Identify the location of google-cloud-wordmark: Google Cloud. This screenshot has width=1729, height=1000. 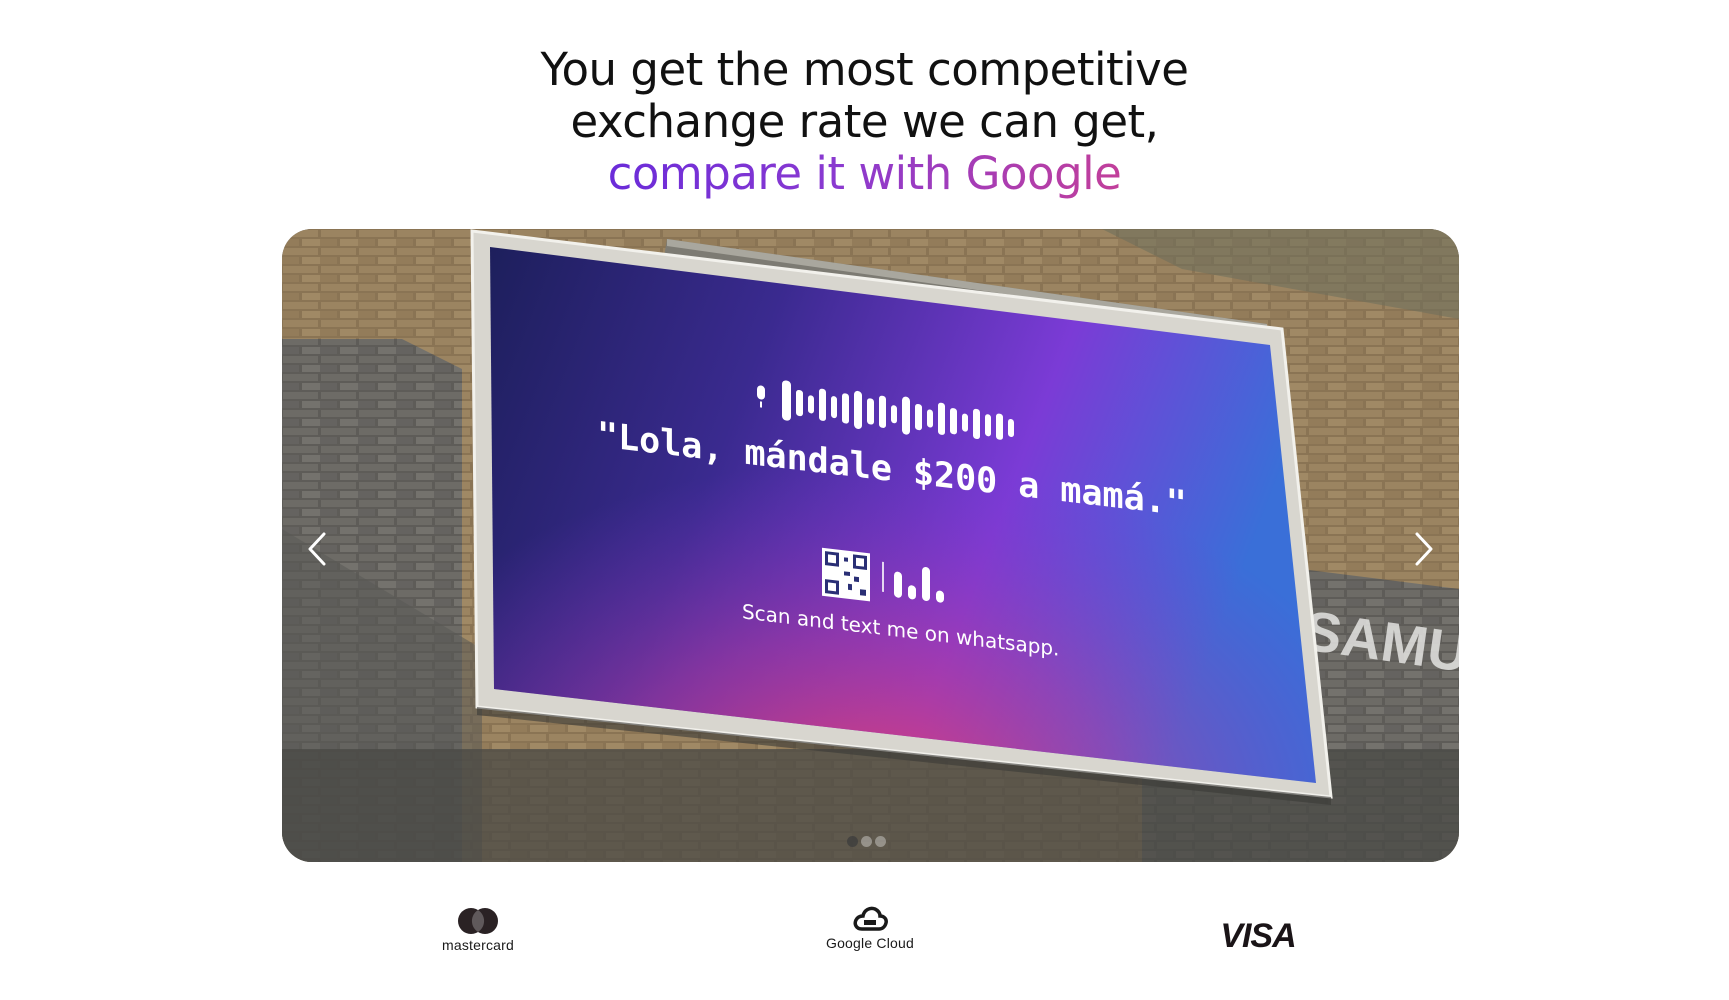
(869, 943).